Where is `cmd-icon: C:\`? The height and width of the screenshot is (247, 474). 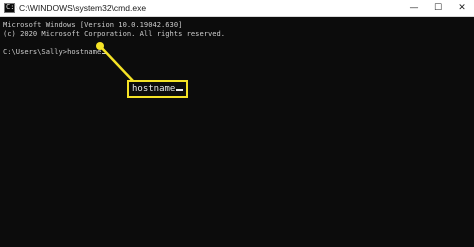 cmd-icon: C:\ is located at coordinates (11, 8).